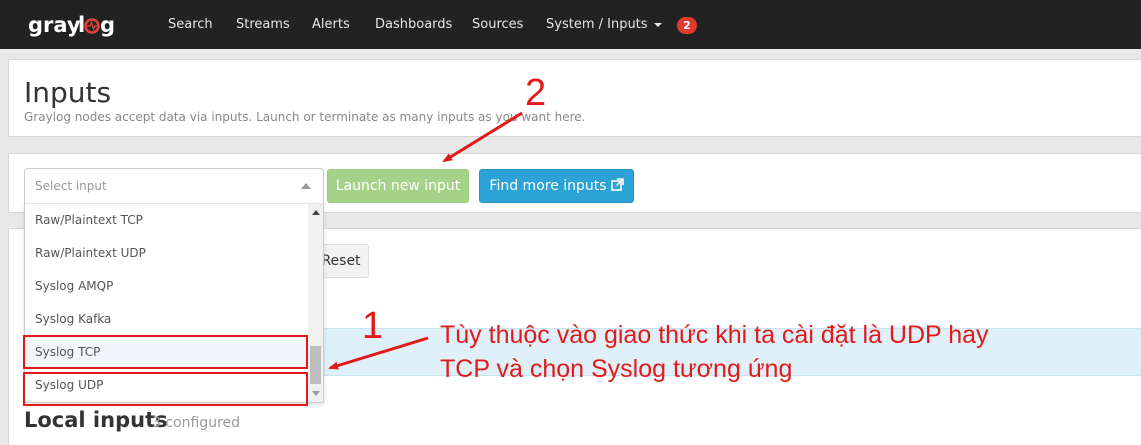 This screenshot has width=1141, height=445. I want to click on caret-down-icon, so click(657, 24).